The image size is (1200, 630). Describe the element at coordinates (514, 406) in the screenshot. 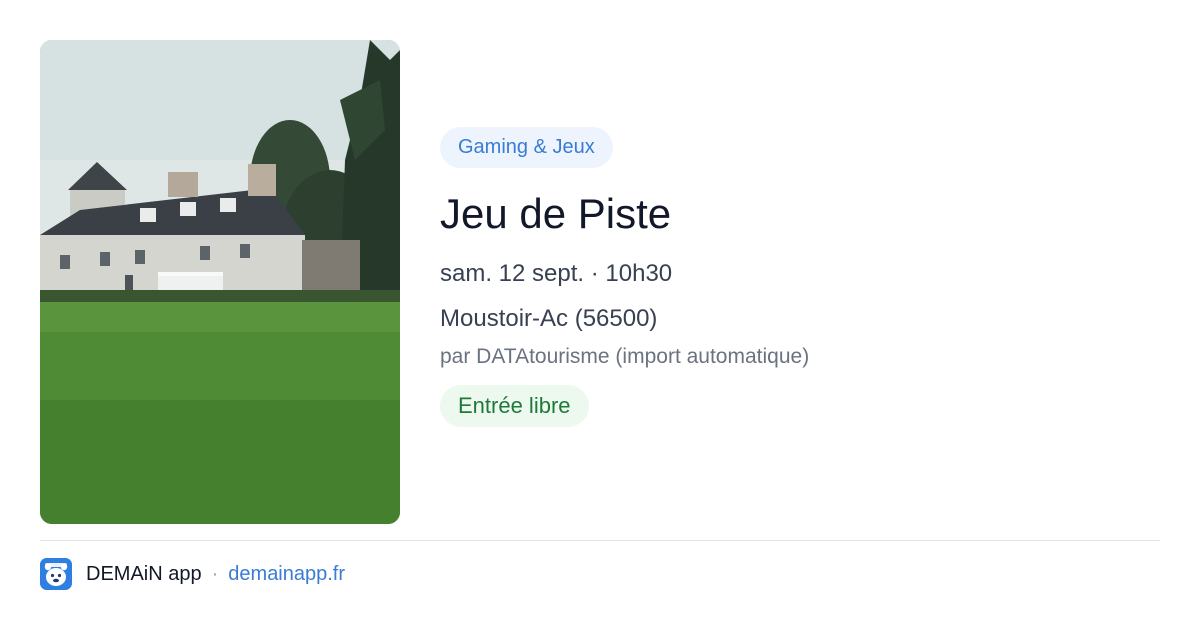

I see `price-badge: Entrée libre` at that location.